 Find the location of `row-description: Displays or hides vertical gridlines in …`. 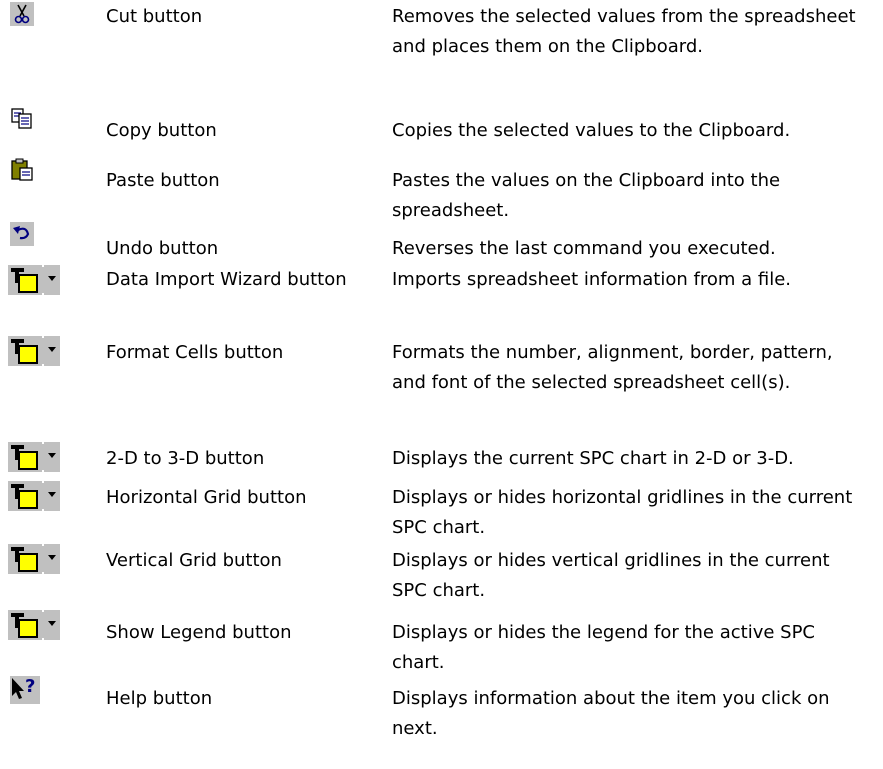

row-description: Displays or hides vertical gridlines in … is located at coordinates (611, 575).